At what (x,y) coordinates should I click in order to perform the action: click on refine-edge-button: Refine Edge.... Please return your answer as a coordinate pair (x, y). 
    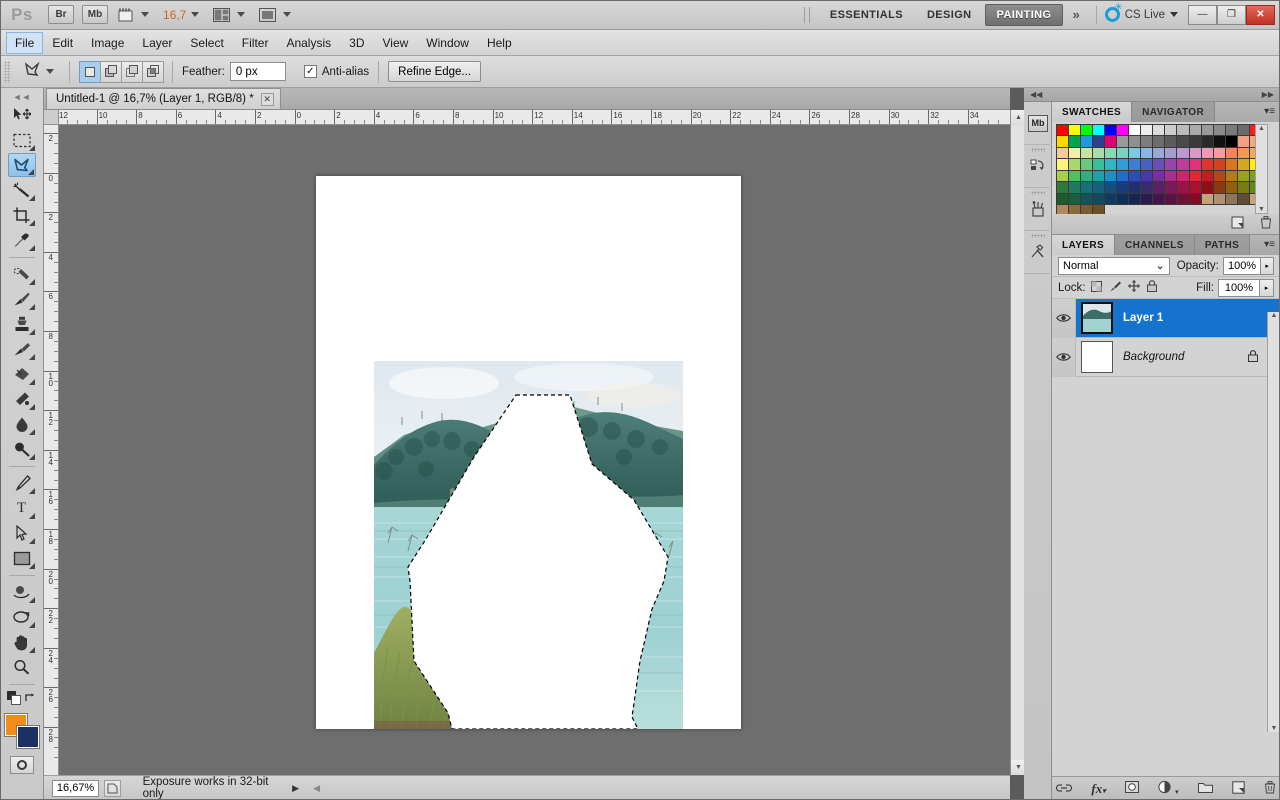
    Looking at the image, I should click on (435, 71).